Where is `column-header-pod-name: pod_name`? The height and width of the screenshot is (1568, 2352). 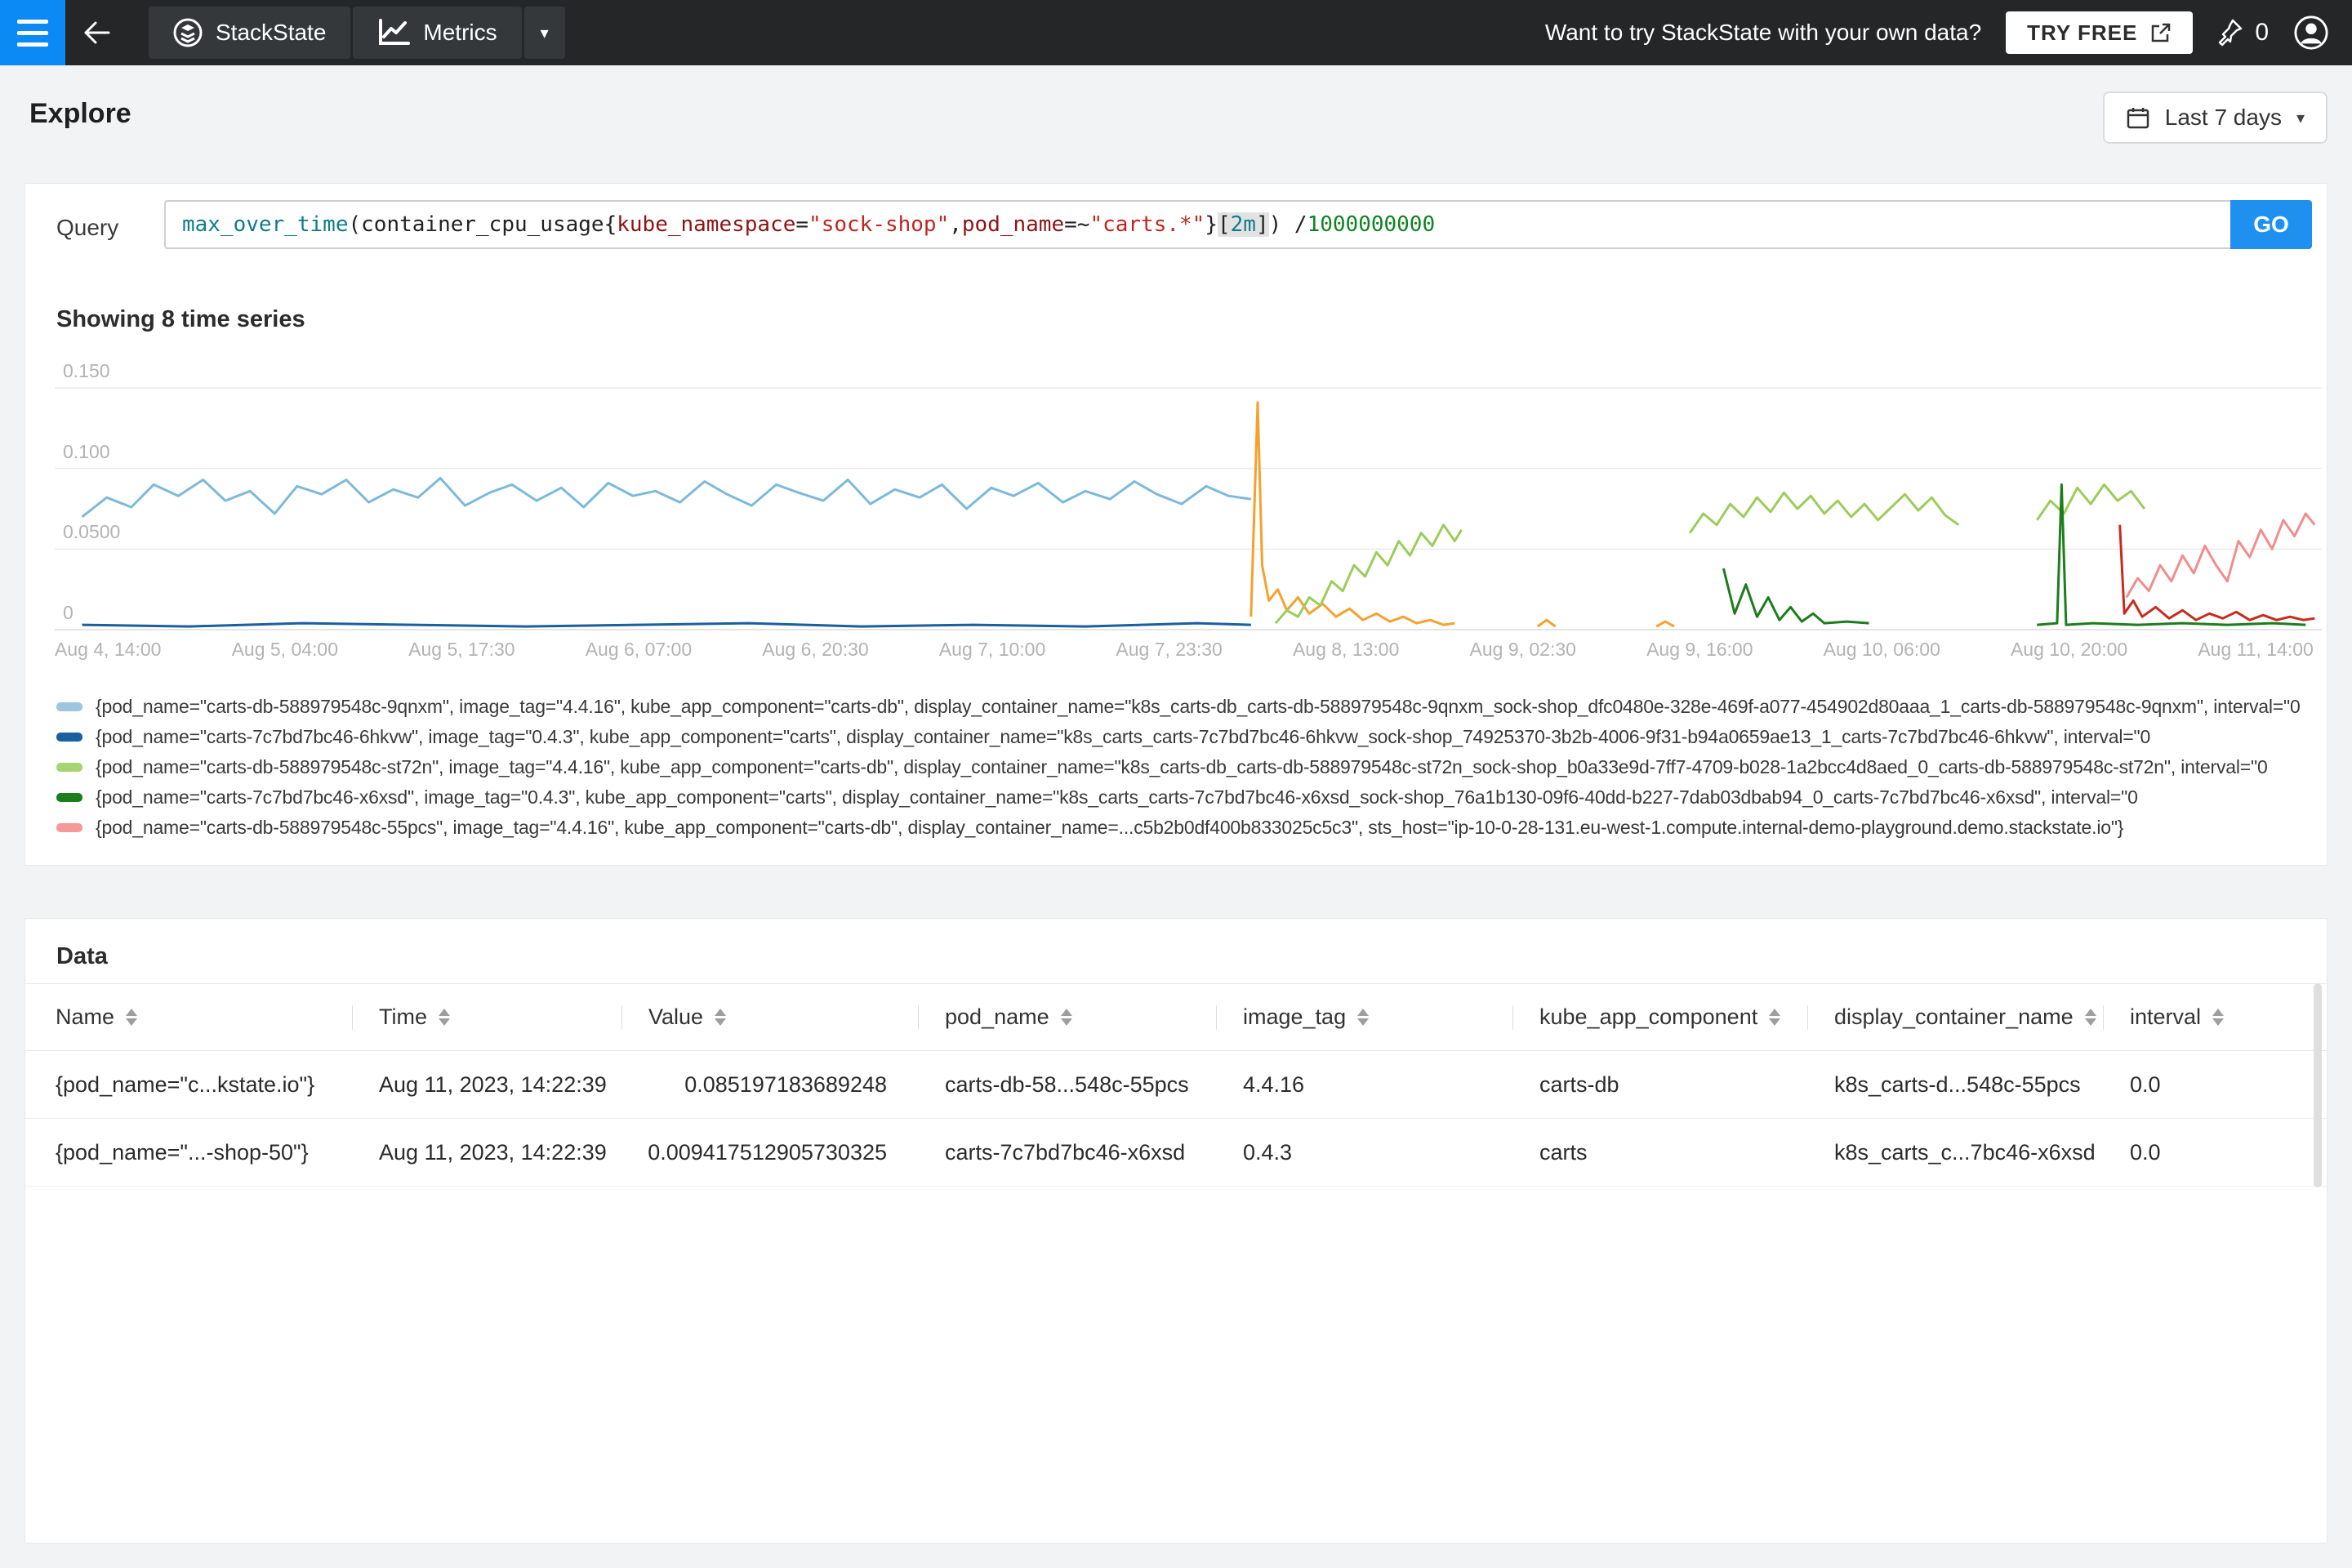
column-header-pod-name: pod_name is located at coordinates (1067, 1017).